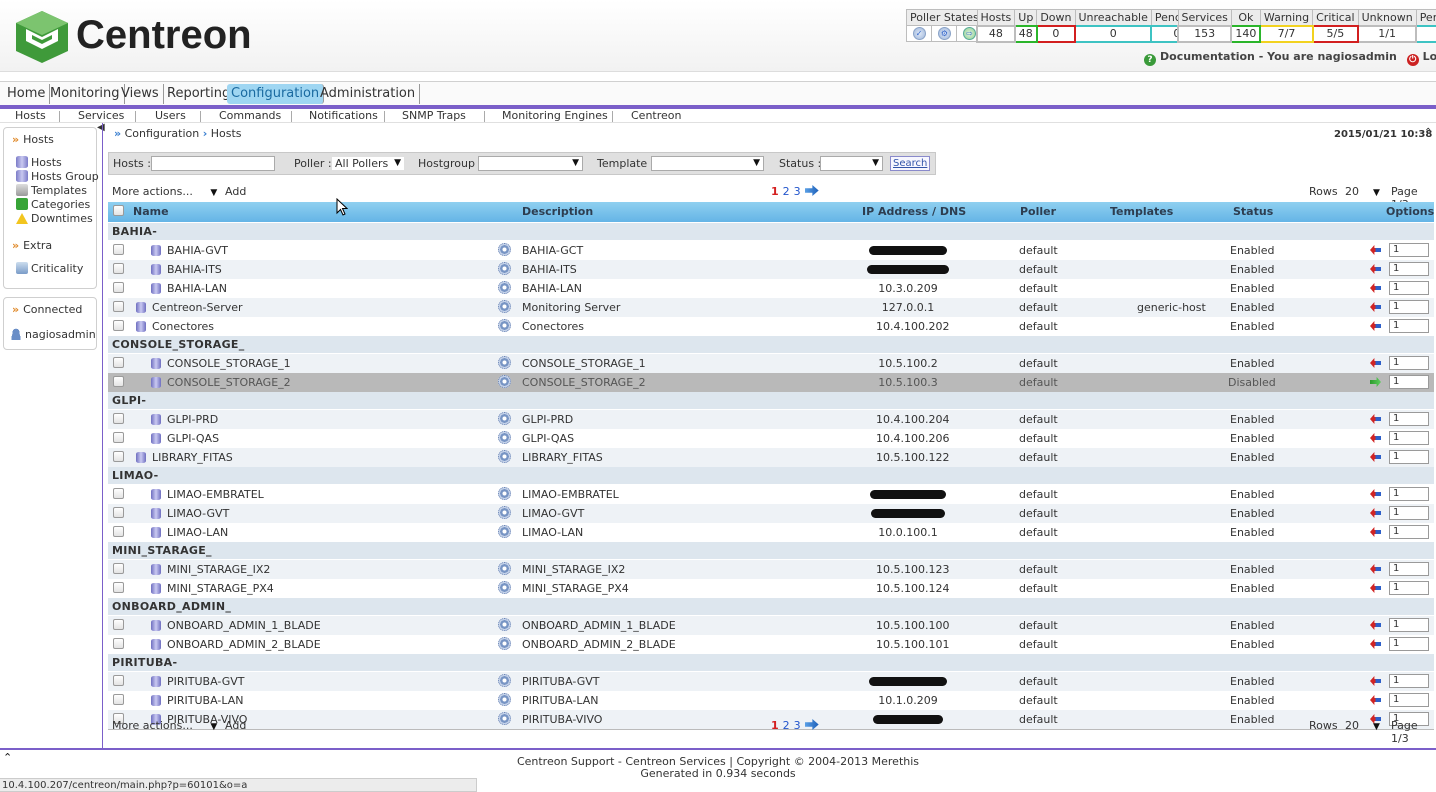 The image size is (1436, 792). What do you see at coordinates (197, 250) in the screenshot?
I see `host-name-link: BAHIA-GVT` at bounding box center [197, 250].